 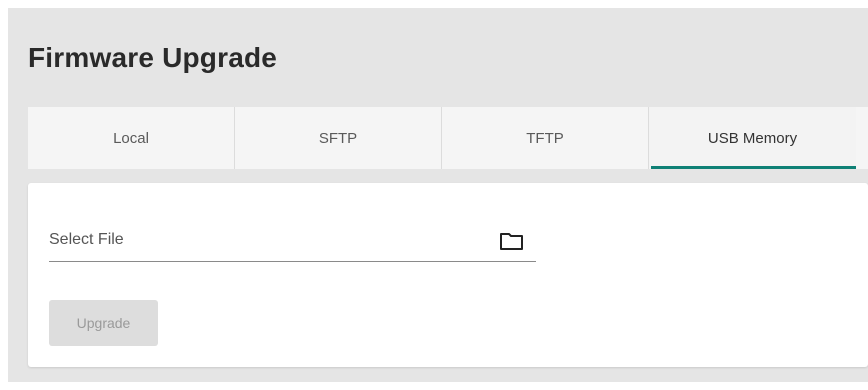 What do you see at coordinates (131, 138) in the screenshot?
I see `tab-local: Local` at bounding box center [131, 138].